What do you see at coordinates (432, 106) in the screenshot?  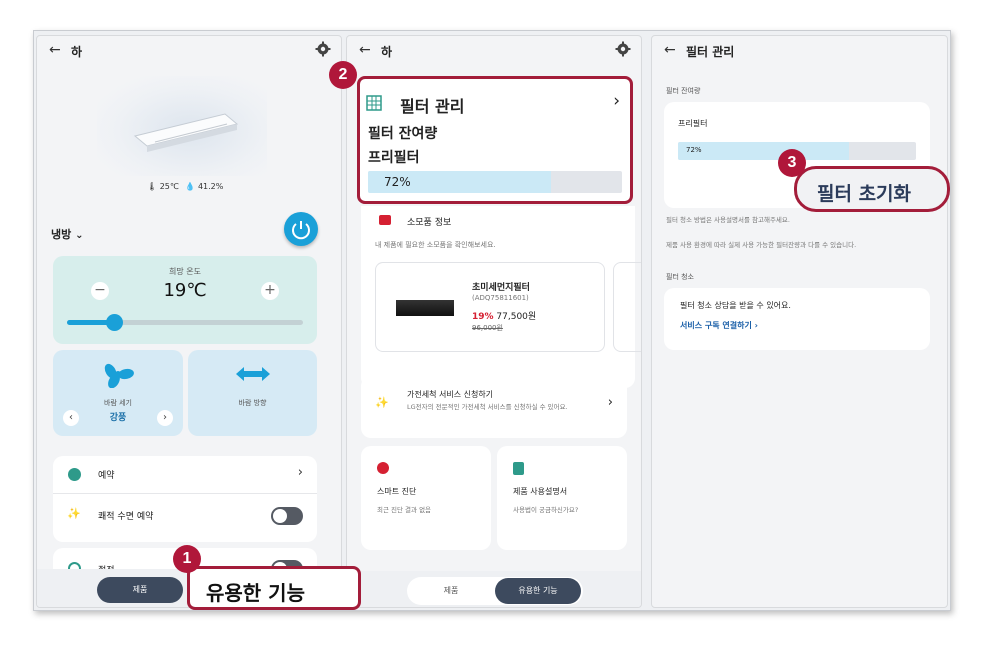 I see `filter-header: 필터 관리` at bounding box center [432, 106].